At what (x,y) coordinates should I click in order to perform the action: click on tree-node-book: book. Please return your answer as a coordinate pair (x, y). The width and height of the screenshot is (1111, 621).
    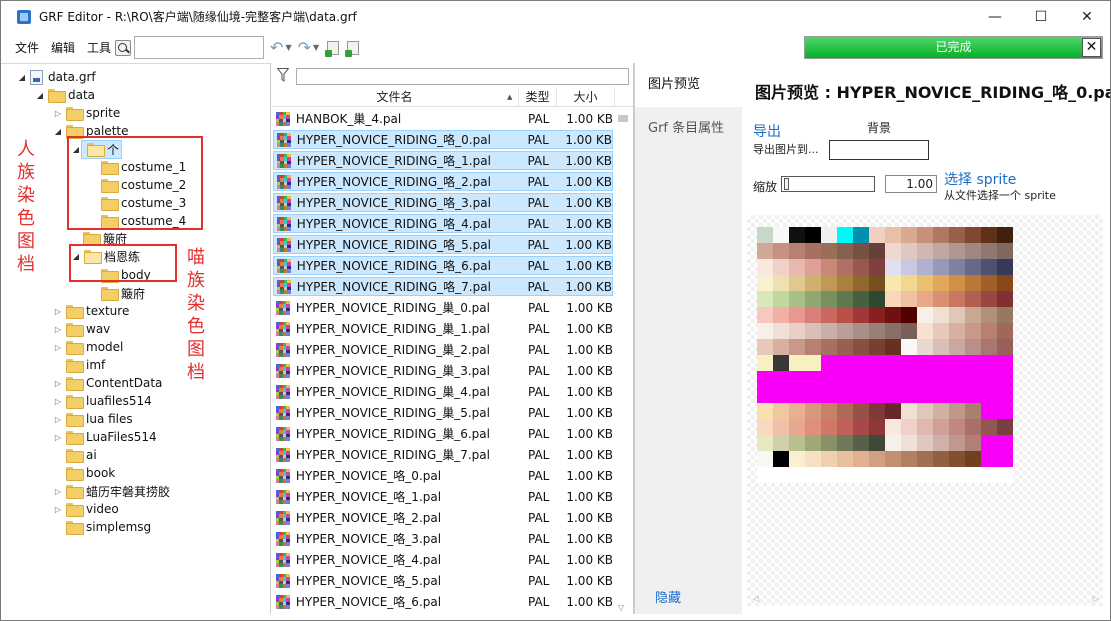
    Looking at the image, I should click on (89, 473).